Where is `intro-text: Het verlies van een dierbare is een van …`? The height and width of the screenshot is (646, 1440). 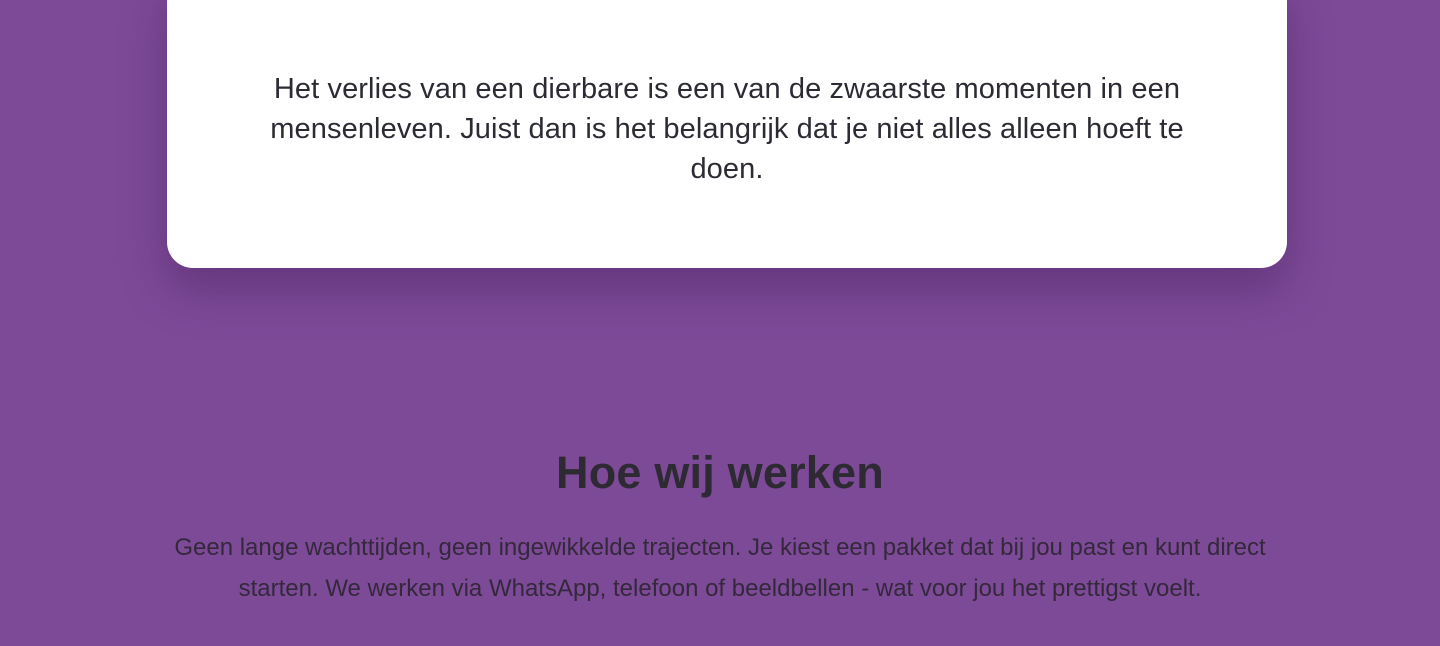 intro-text: Het verlies van een dierbare is een van … is located at coordinates (727, 129).